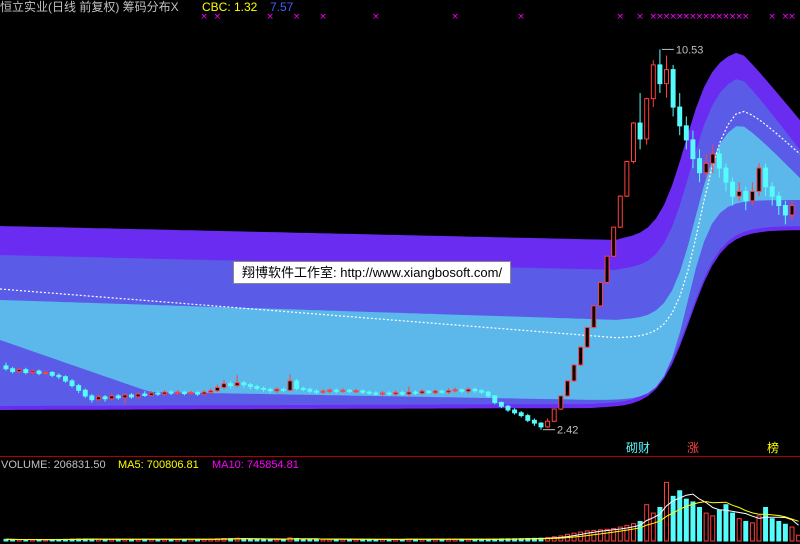 This screenshot has width=800, height=544. What do you see at coordinates (282, 7) in the screenshot?
I see `cbc-value: 7.57` at bounding box center [282, 7].